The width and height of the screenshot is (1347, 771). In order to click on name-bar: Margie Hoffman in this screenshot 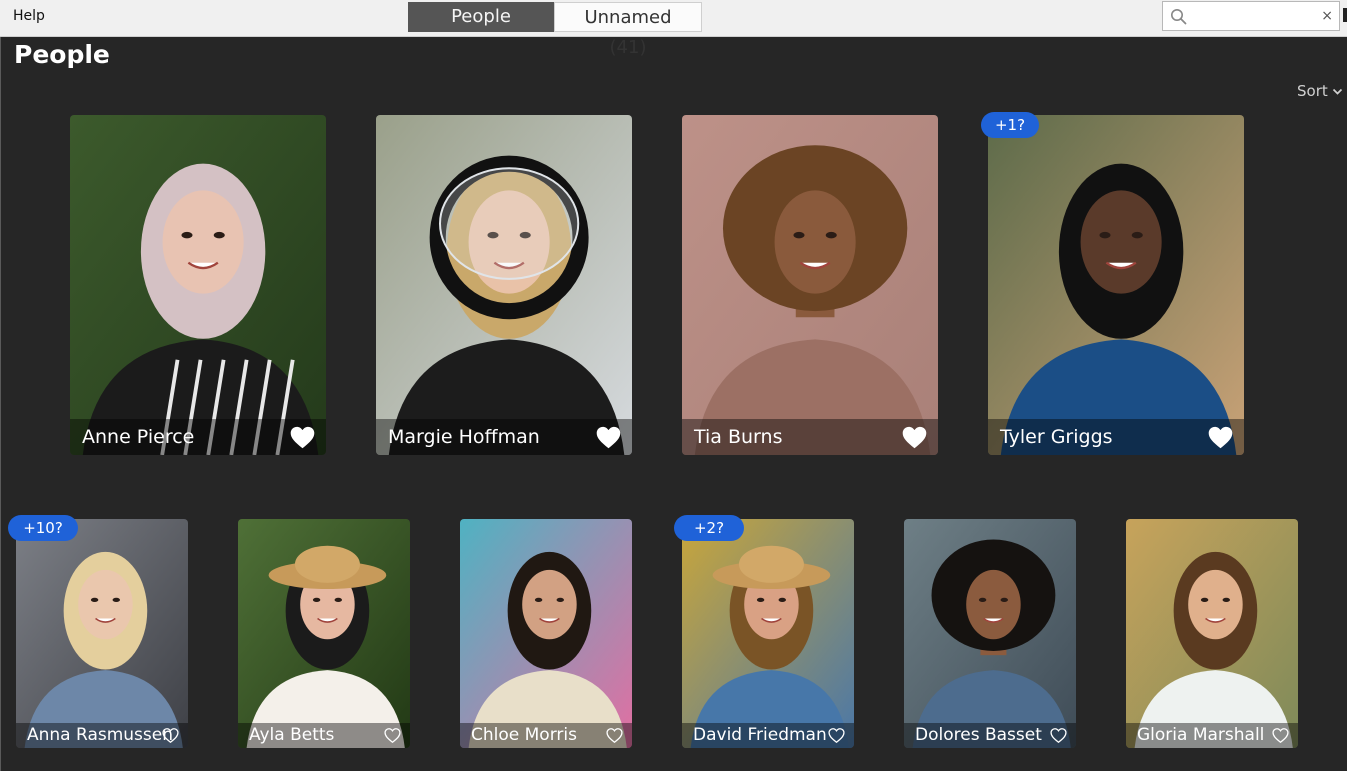, I will do `click(504, 437)`.